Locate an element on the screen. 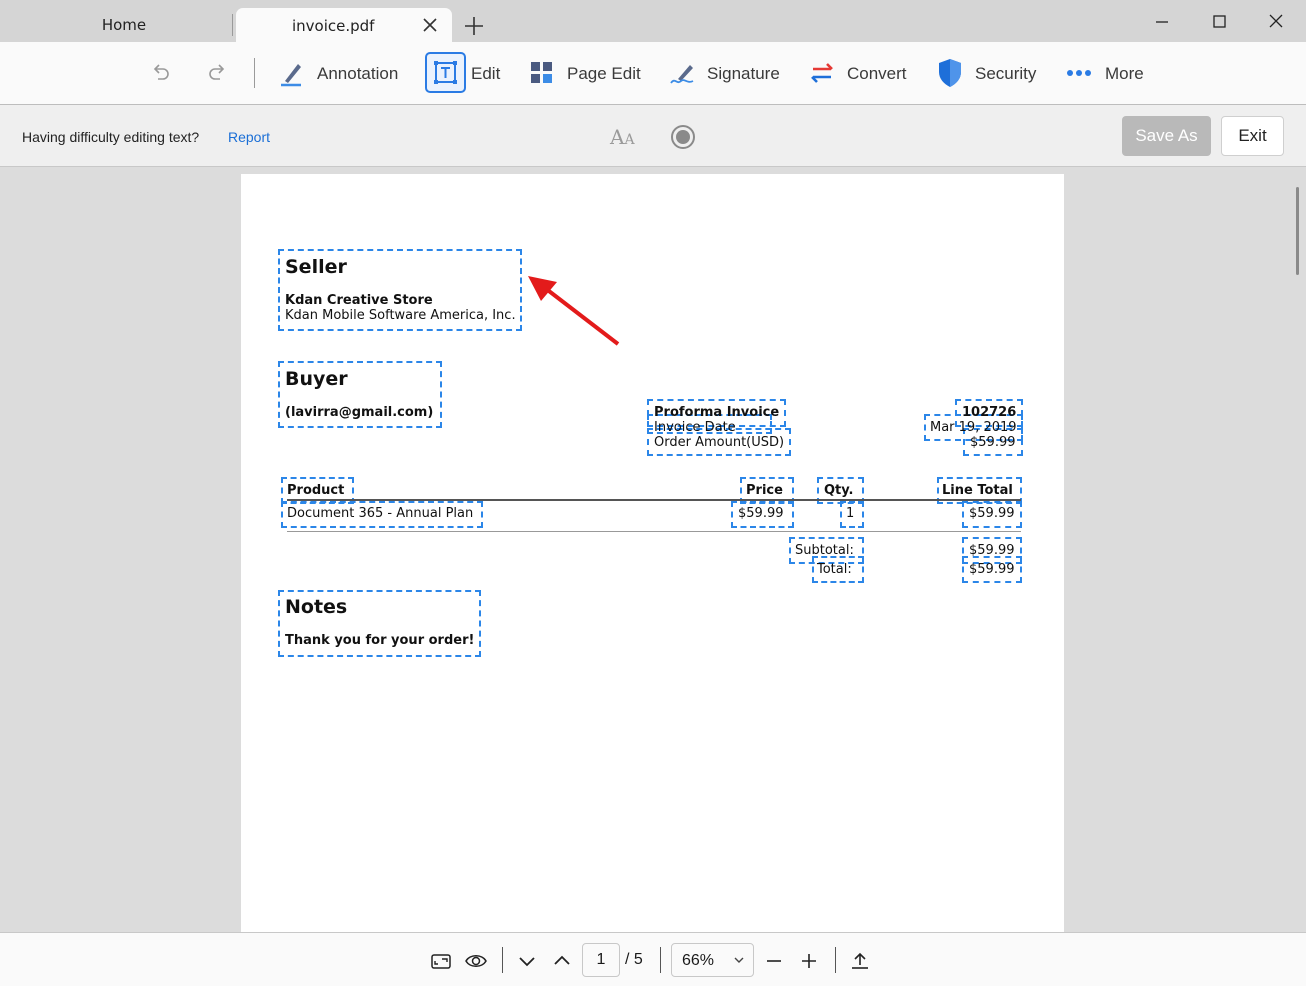 This screenshot has width=1306, height=986. report-link: Report is located at coordinates (249, 137).